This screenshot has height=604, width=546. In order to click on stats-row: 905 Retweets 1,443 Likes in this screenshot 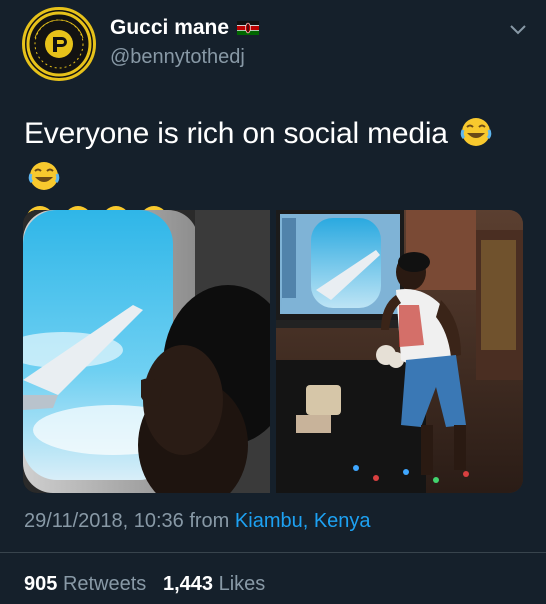, I will do `click(144, 584)`.